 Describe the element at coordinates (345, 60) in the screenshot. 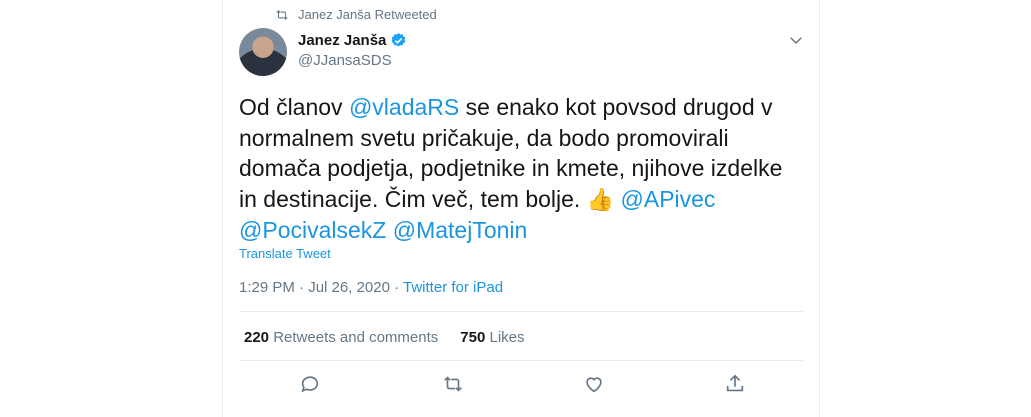

I see `author-handle: @JJansaSDS` at that location.